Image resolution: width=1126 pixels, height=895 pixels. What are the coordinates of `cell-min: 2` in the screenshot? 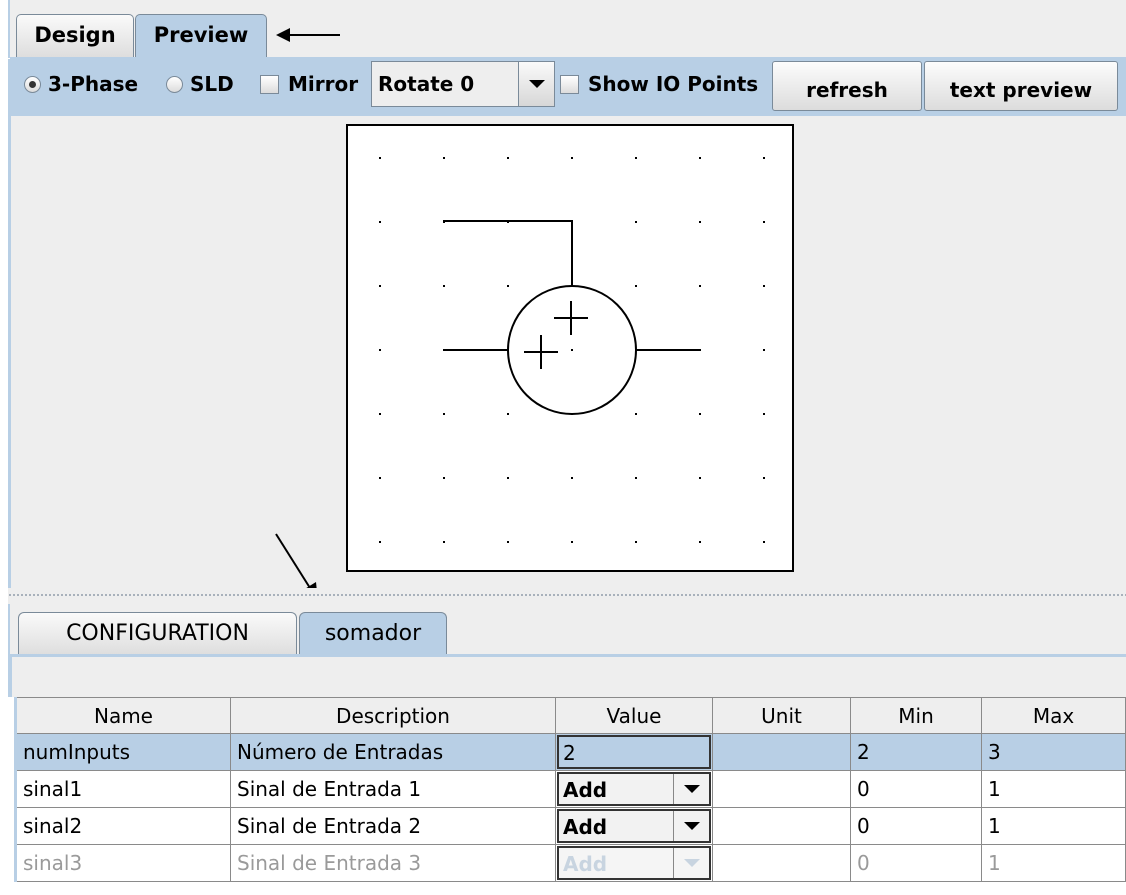 It's located at (916, 752).